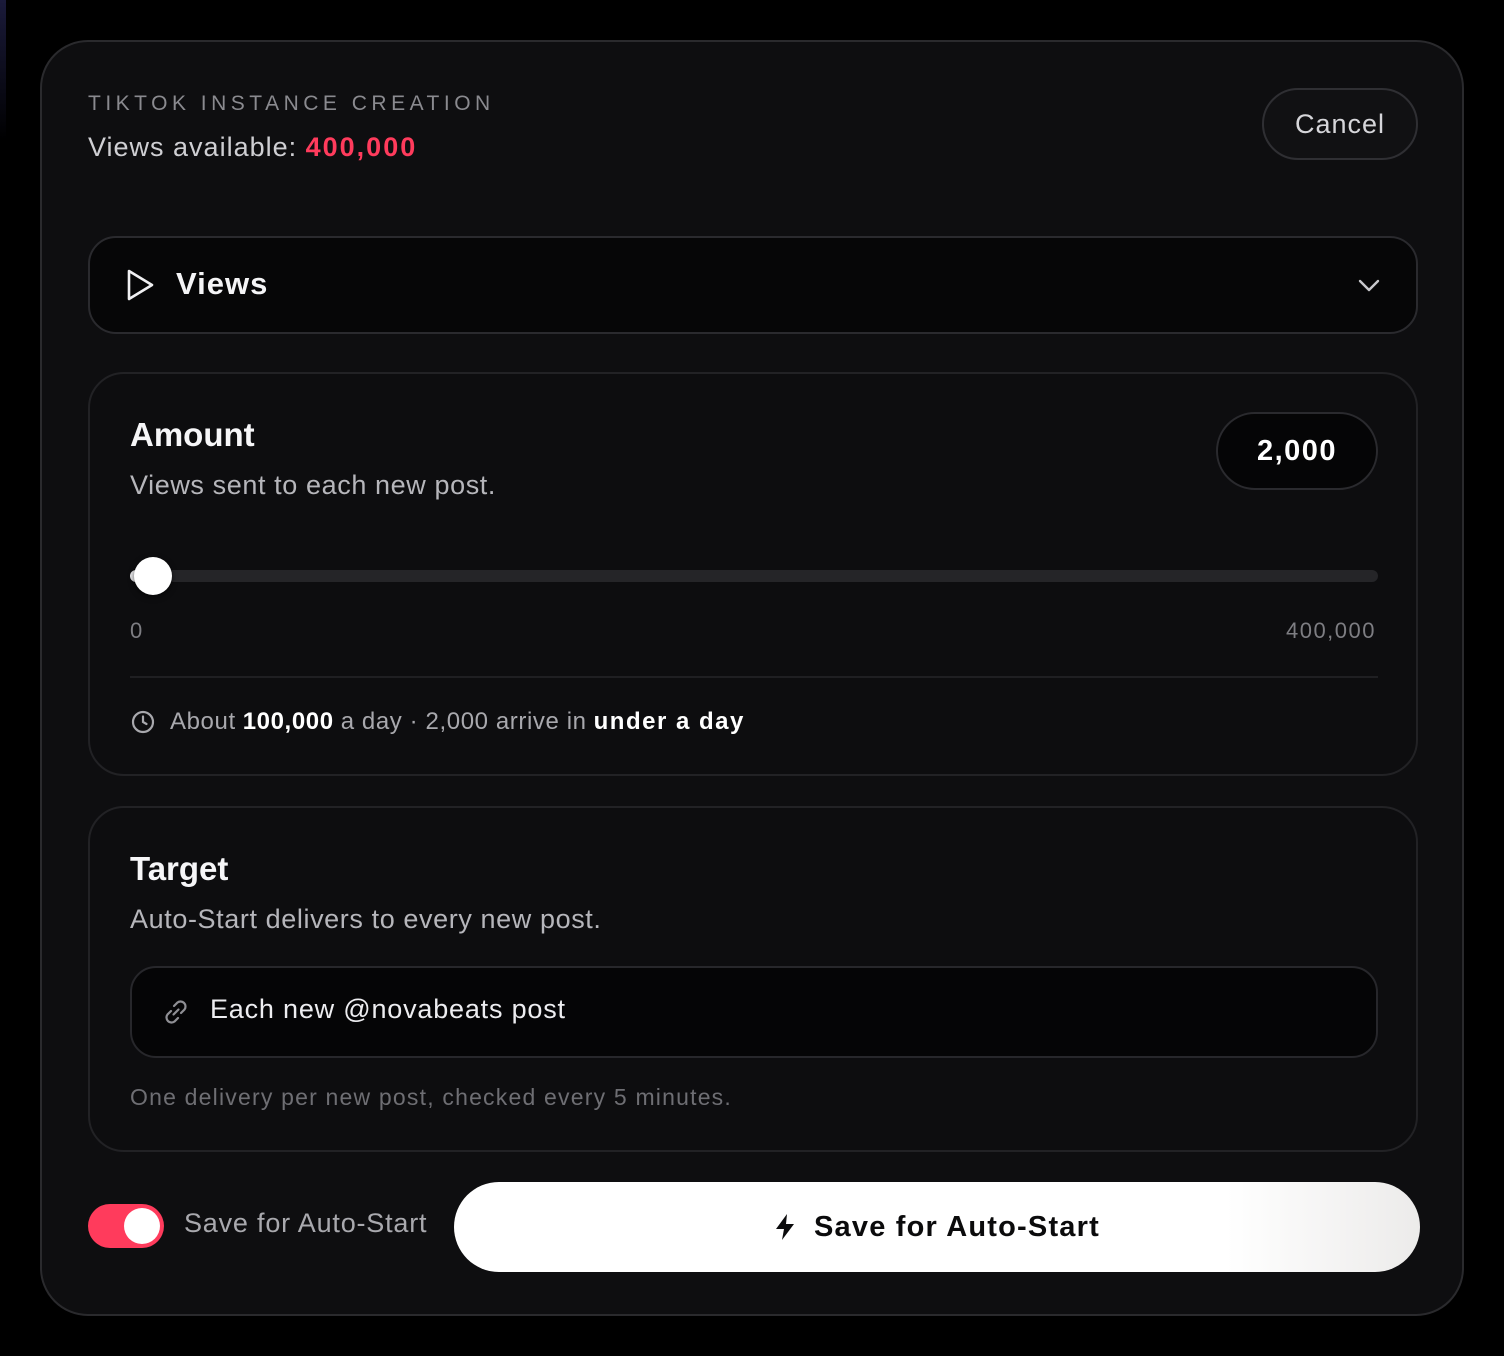 This screenshot has height=1356, width=1504. I want to click on link-icon, so click(176, 1012).